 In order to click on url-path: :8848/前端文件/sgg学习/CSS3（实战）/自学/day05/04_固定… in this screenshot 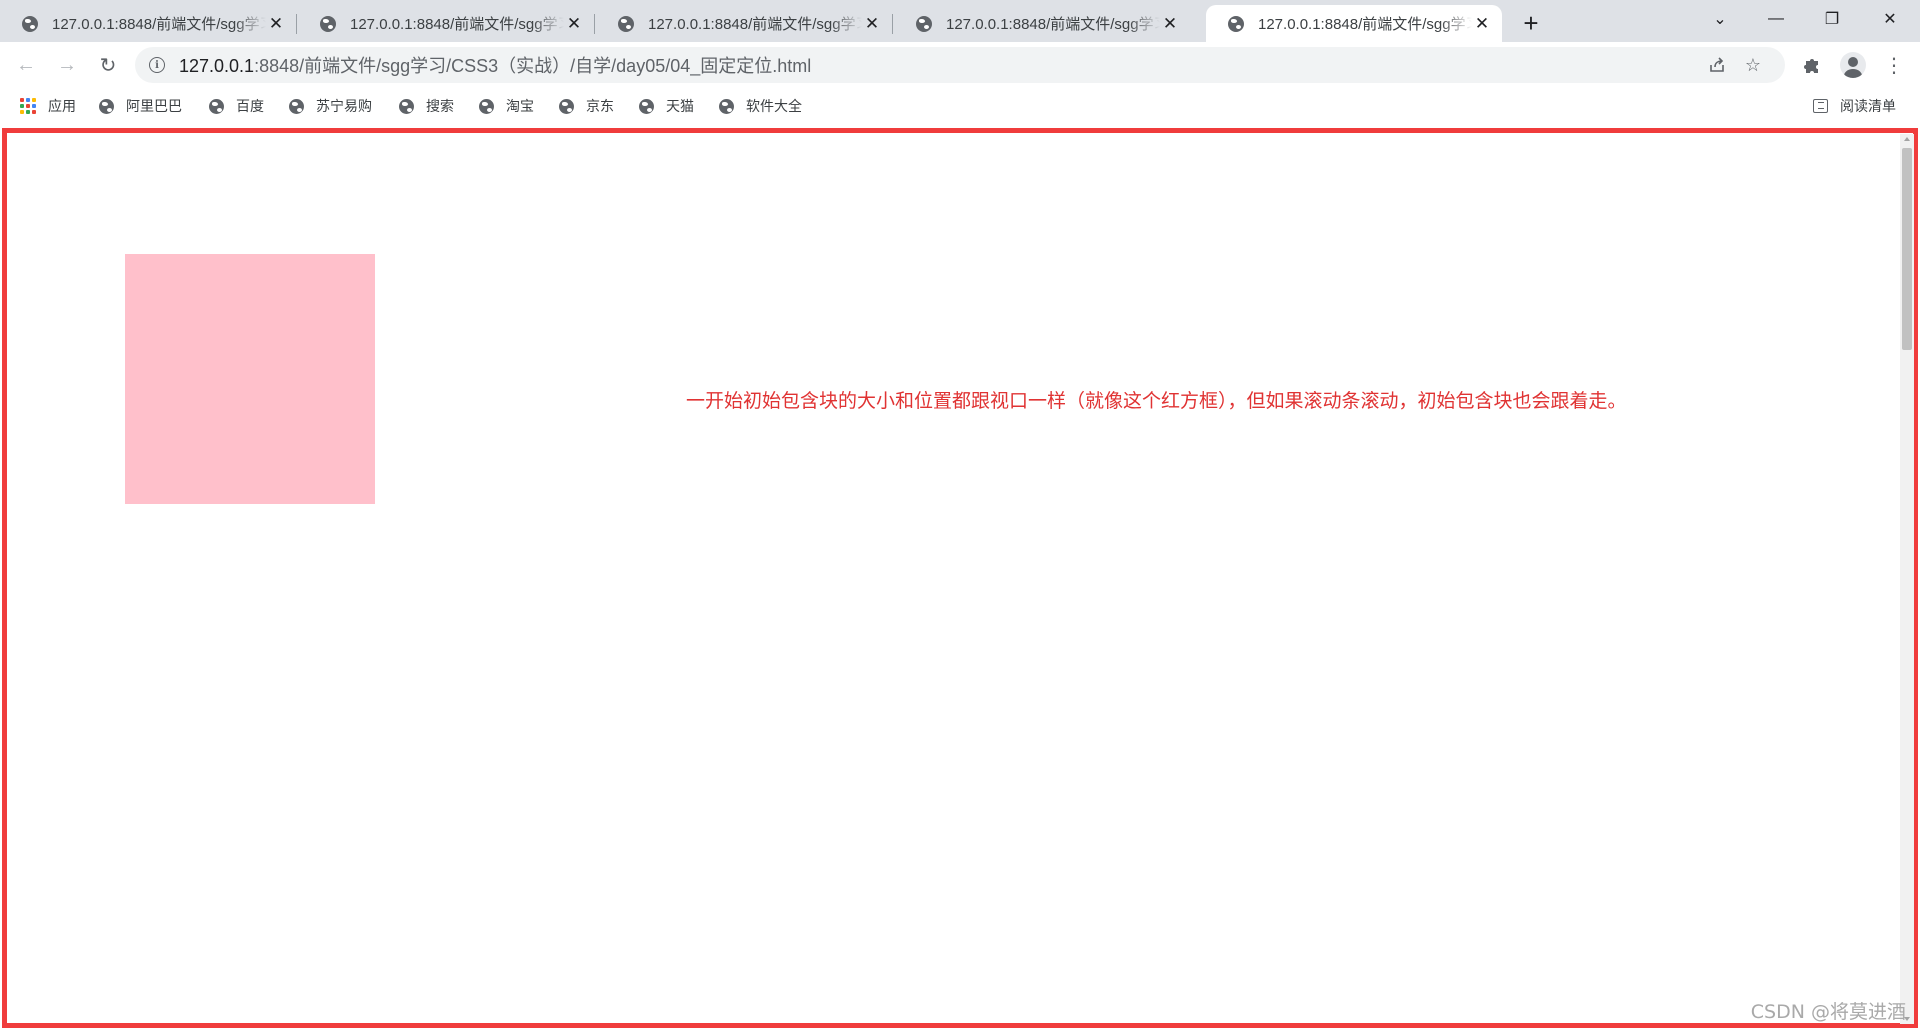, I will do `click(533, 66)`.